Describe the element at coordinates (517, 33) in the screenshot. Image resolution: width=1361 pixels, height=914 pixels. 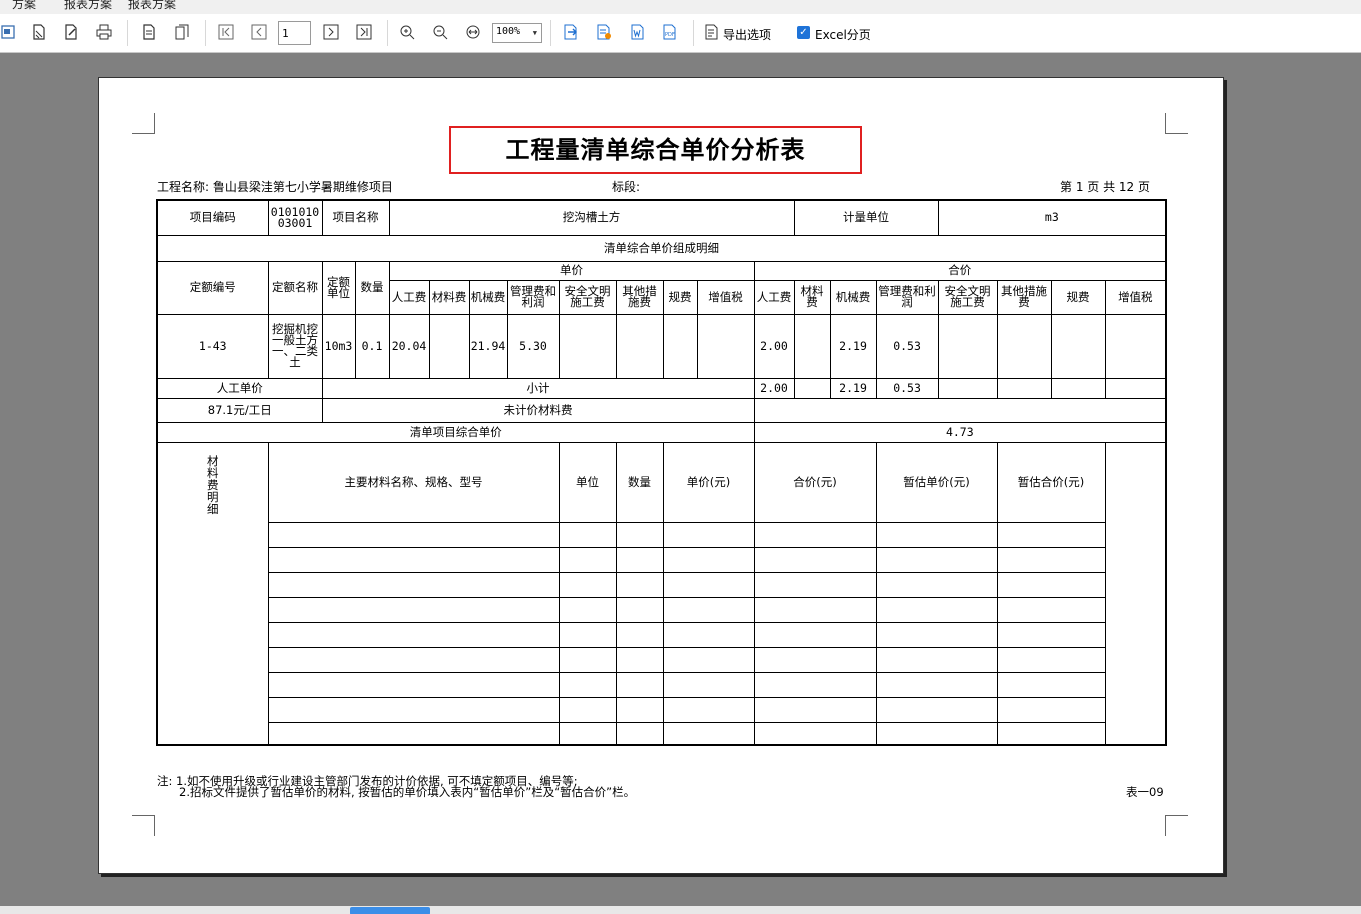
I see `zoom-select: 100% ▼` at that location.